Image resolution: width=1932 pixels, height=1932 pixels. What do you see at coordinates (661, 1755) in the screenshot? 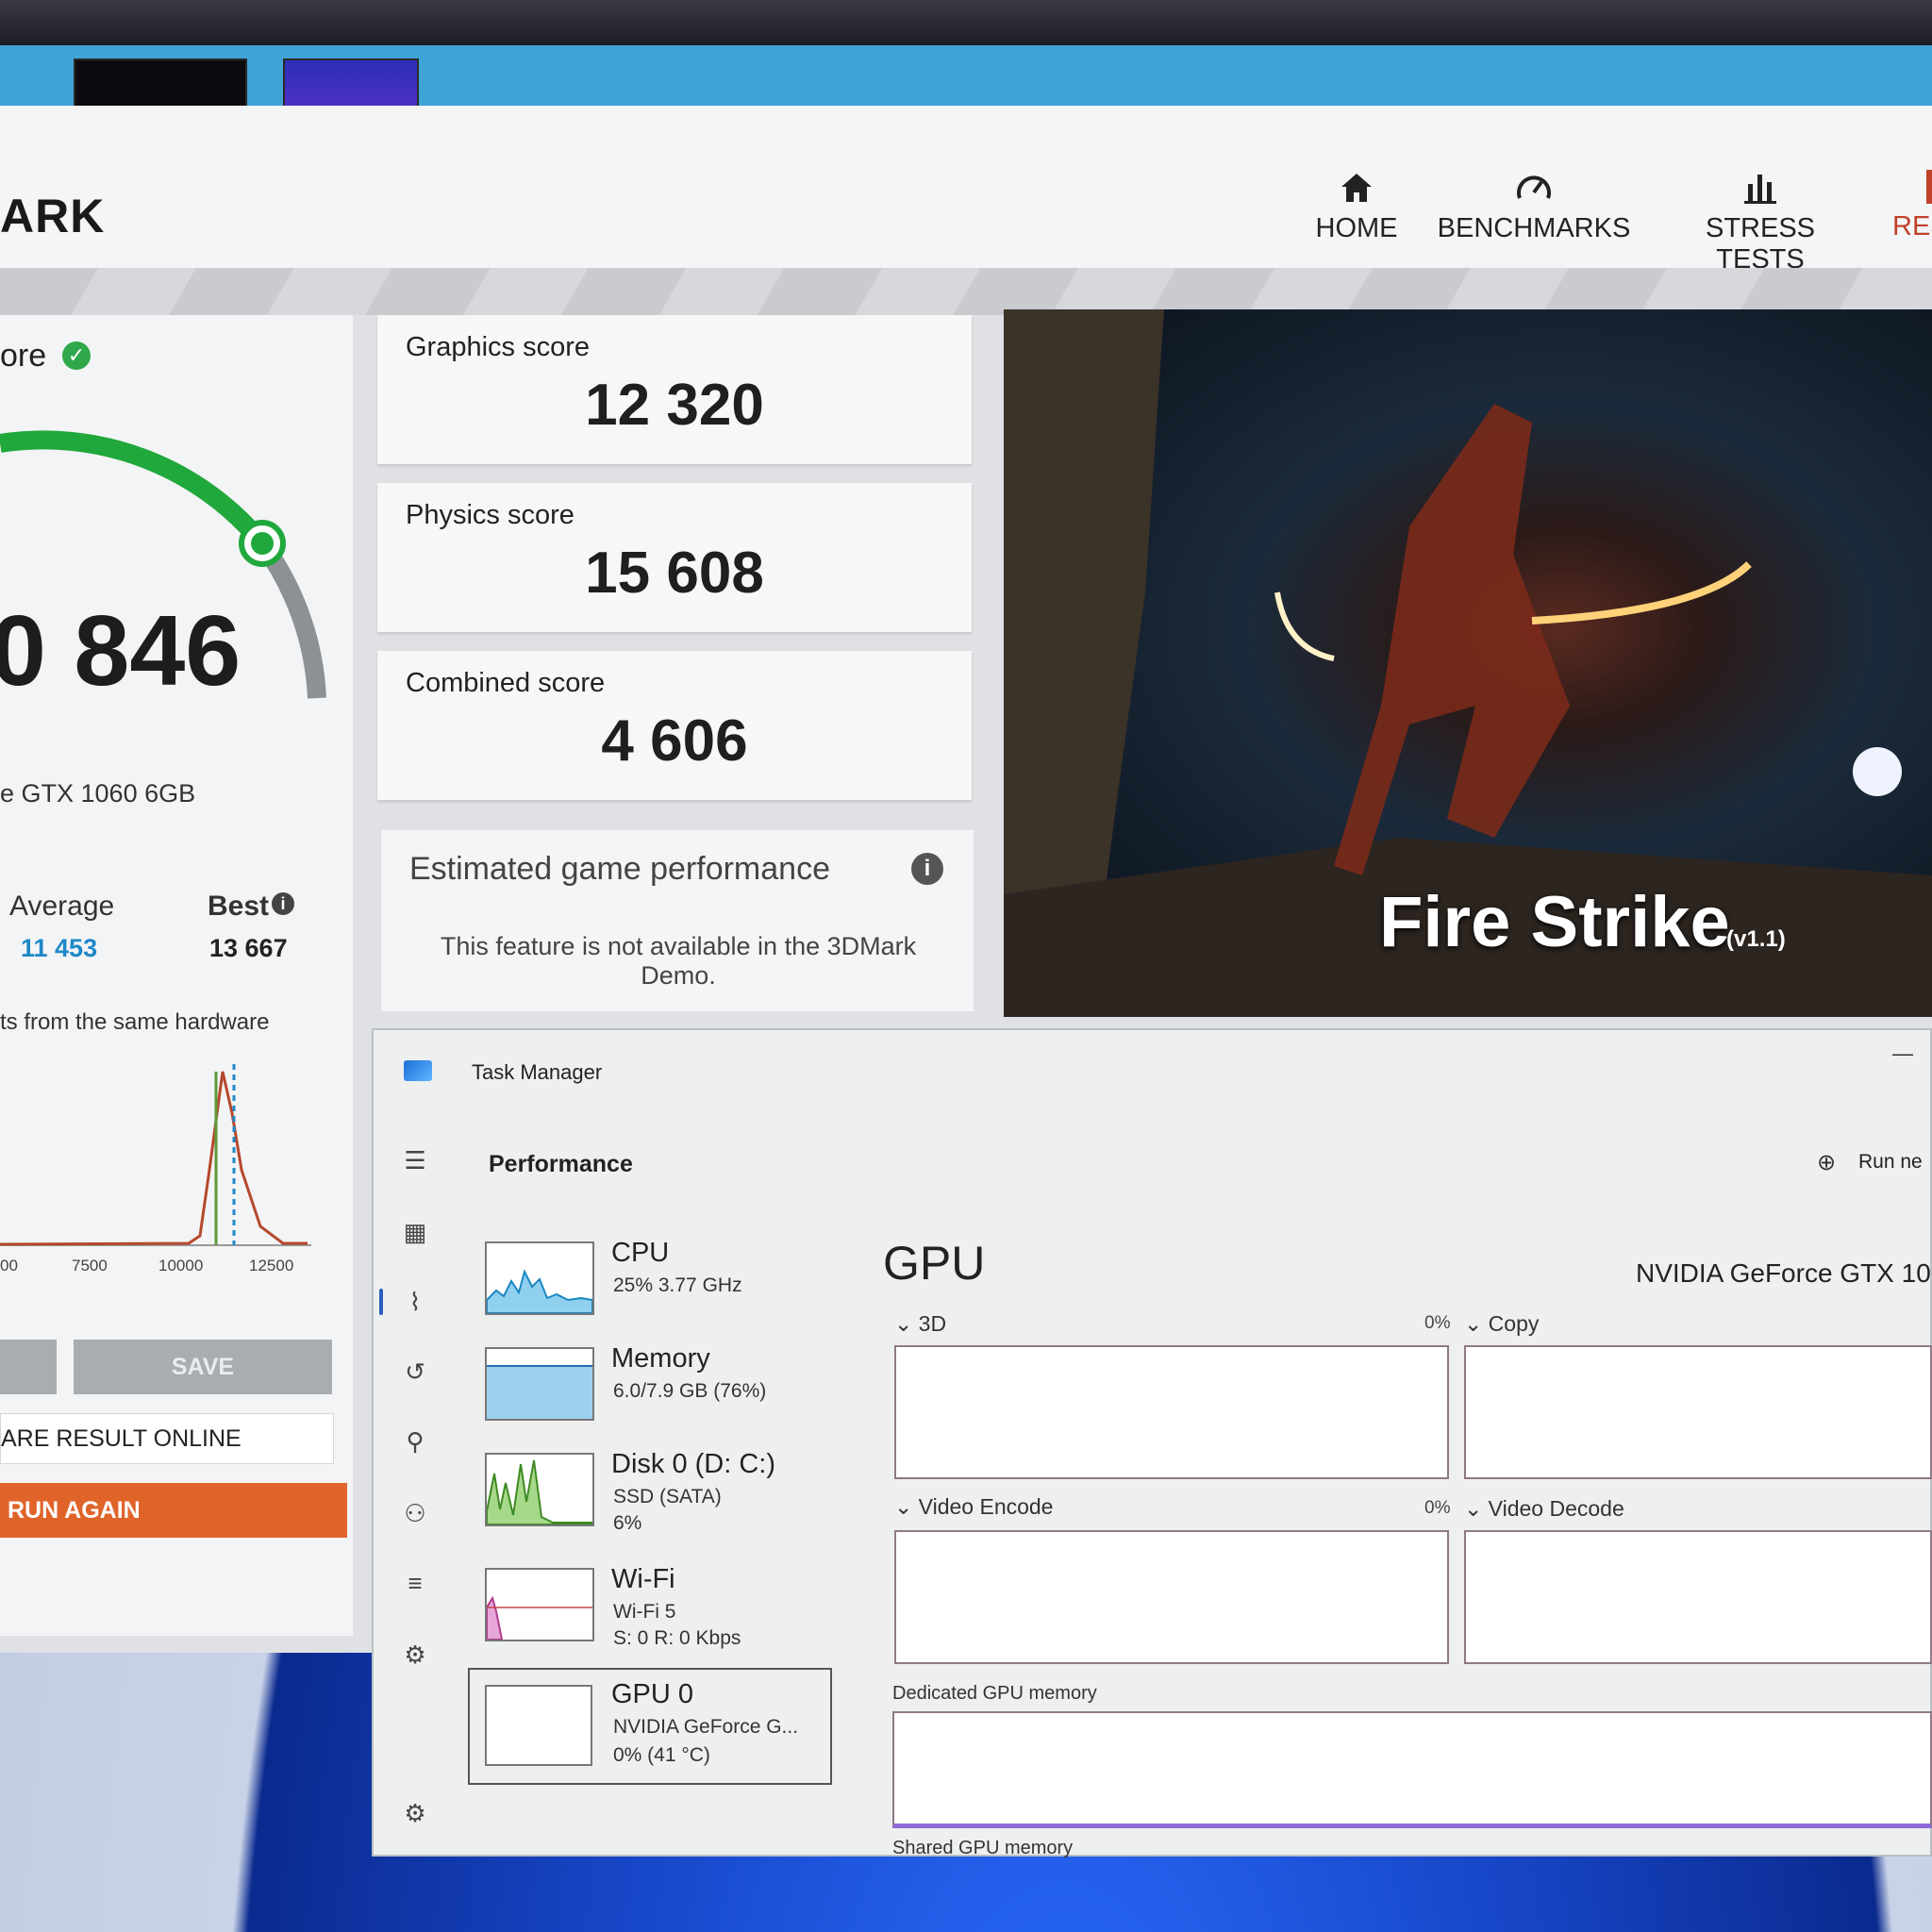
I see `perf-detail: 0% (41 °C)` at bounding box center [661, 1755].